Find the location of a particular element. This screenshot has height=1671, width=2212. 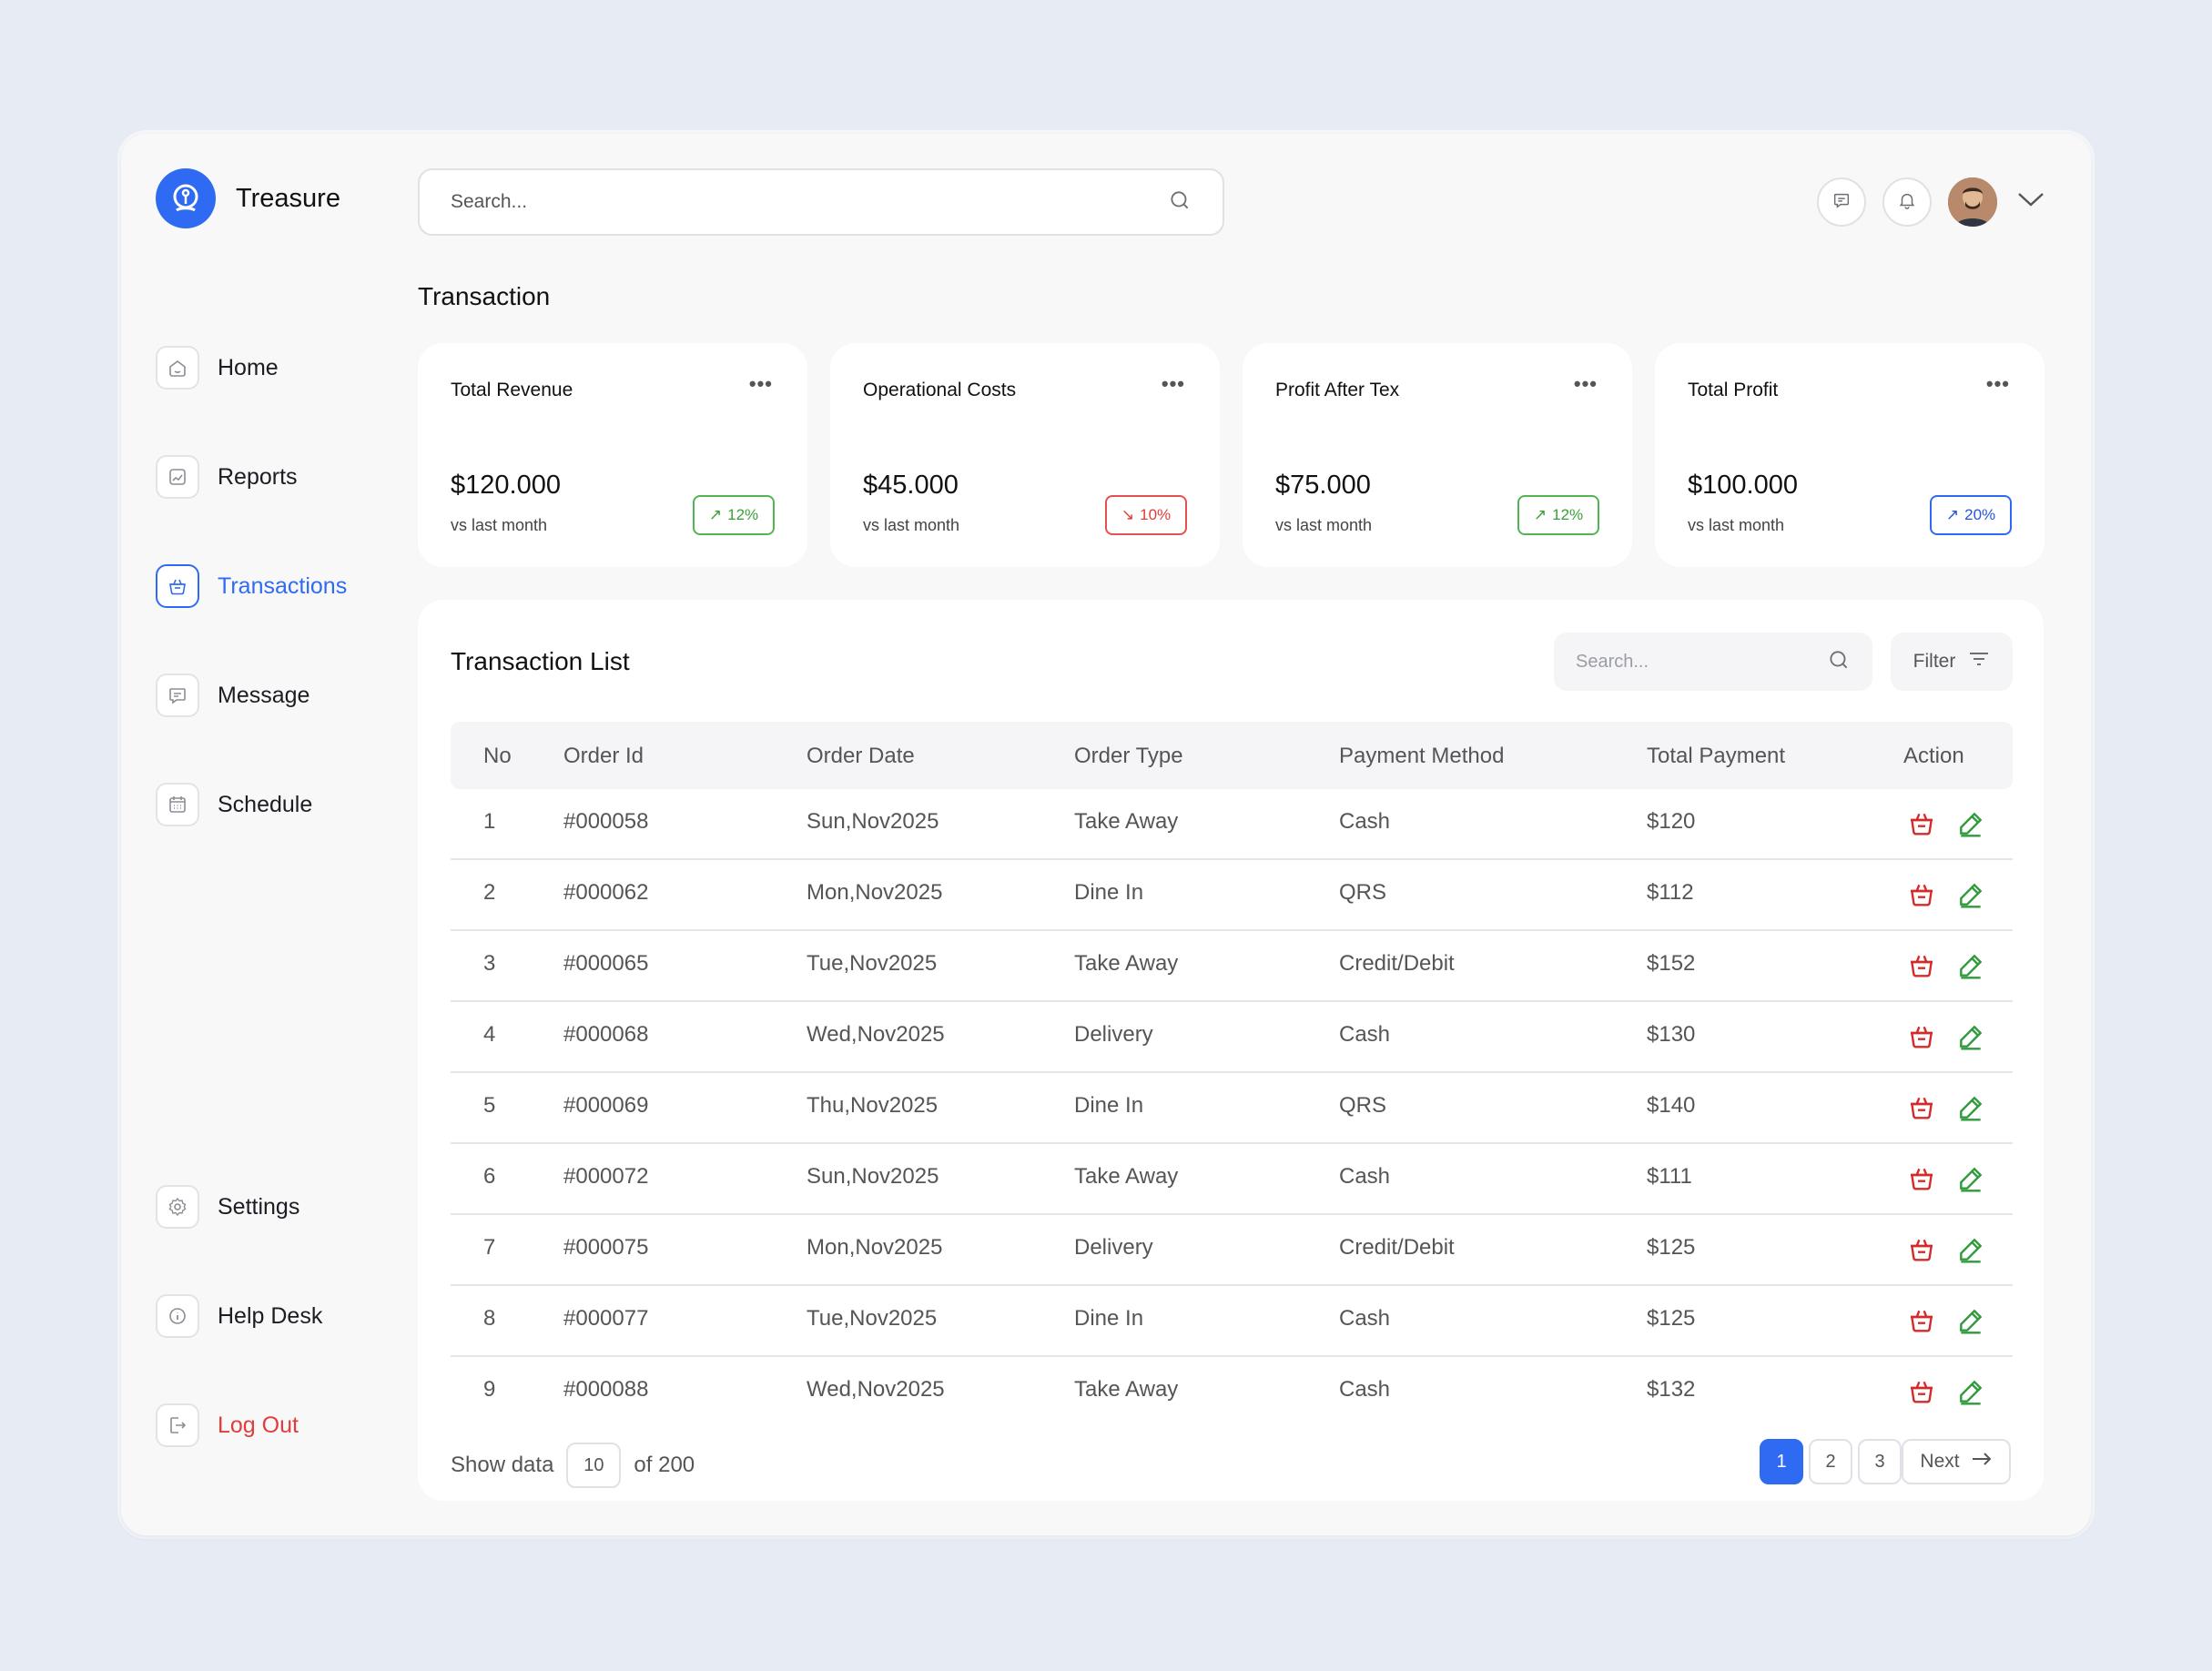

cell-order-id: #000062 is located at coordinates (606, 892).